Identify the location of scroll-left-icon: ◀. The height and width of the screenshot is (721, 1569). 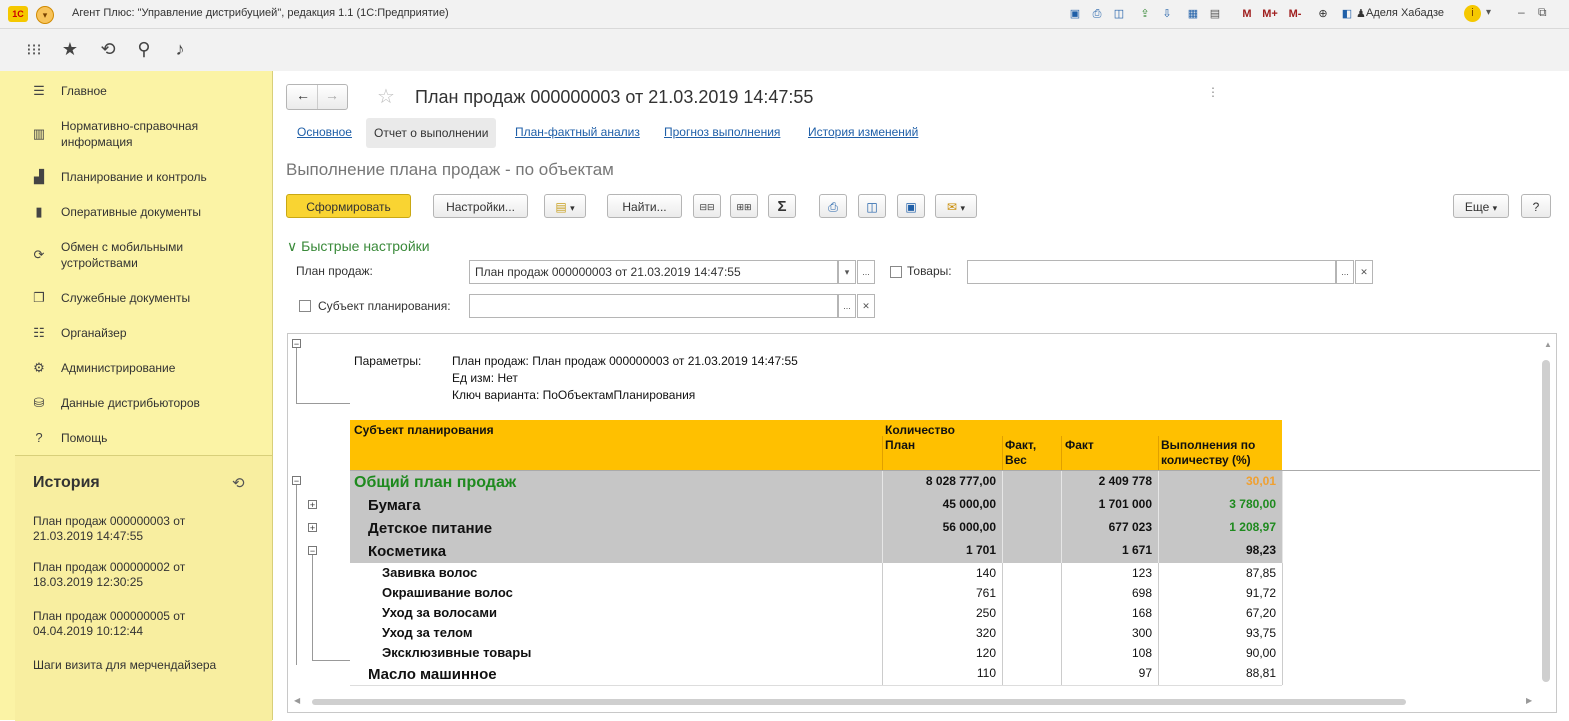
(297, 700).